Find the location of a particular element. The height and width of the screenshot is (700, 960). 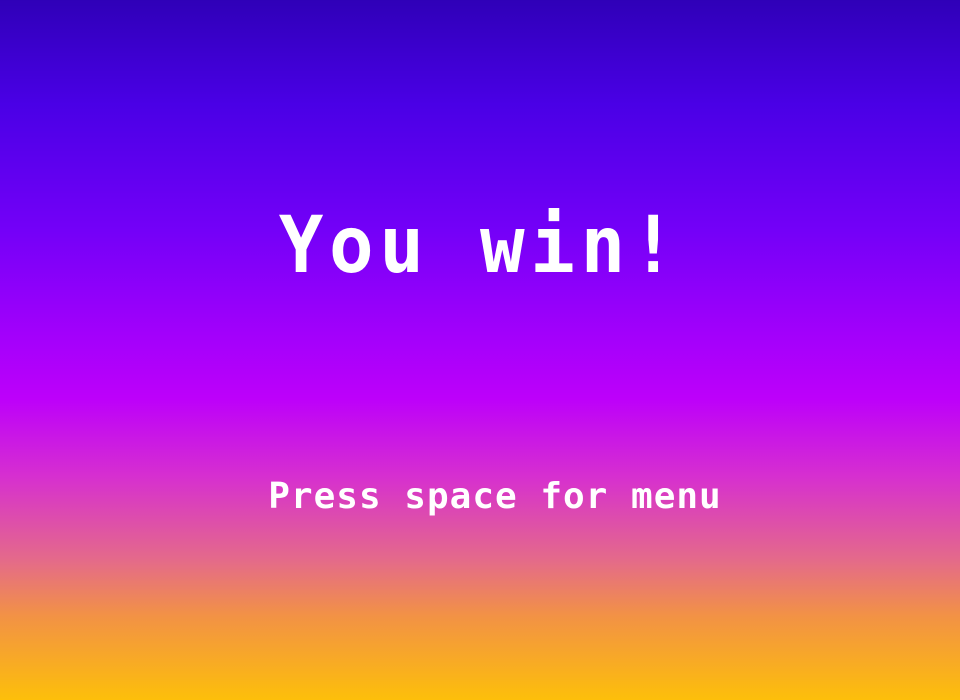

win-title: You win! is located at coordinates (480, 246).